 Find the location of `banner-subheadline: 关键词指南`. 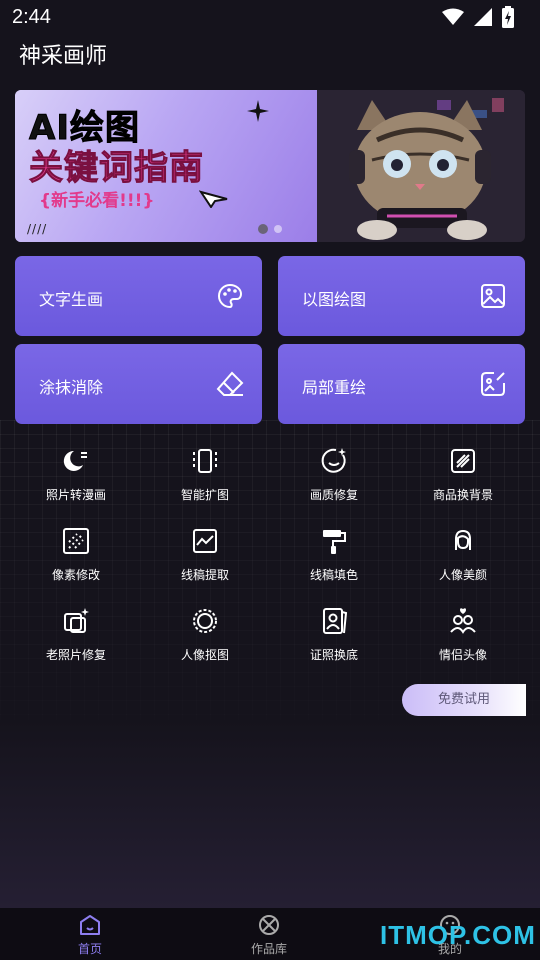

banner-subheadline: 关键词指南 is located at coordinates (116, 168).